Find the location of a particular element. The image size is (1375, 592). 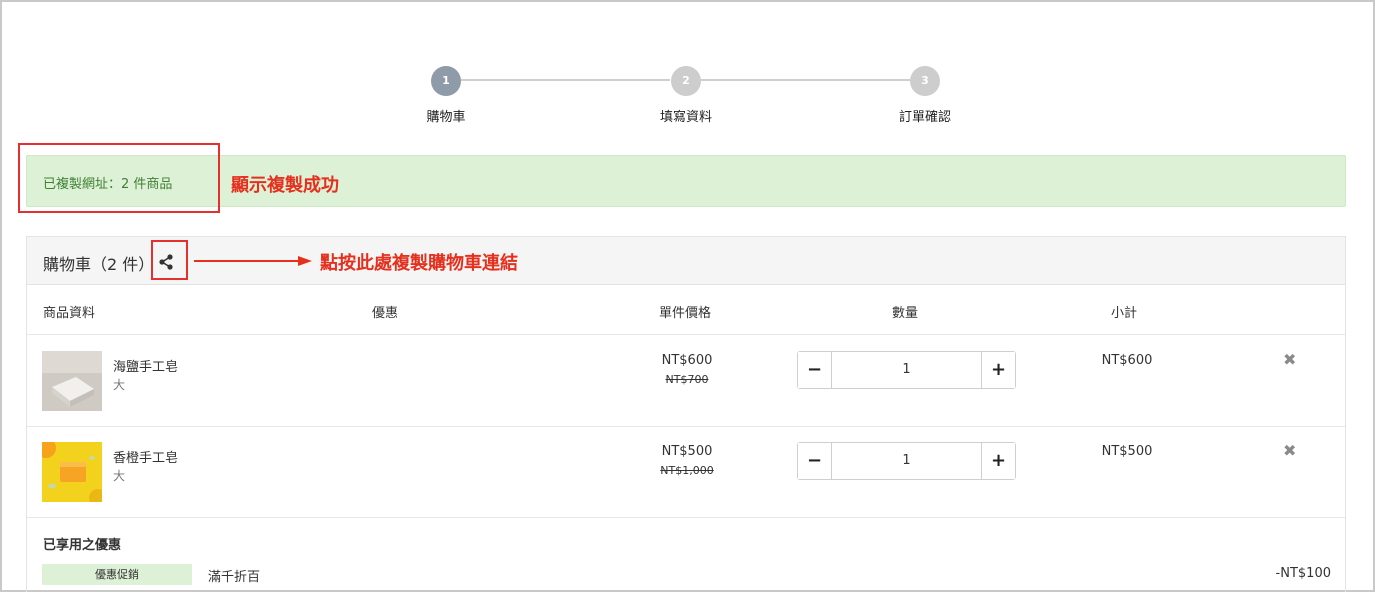

promotion-name: 滿千折百 is located at coordinates (234, 577).